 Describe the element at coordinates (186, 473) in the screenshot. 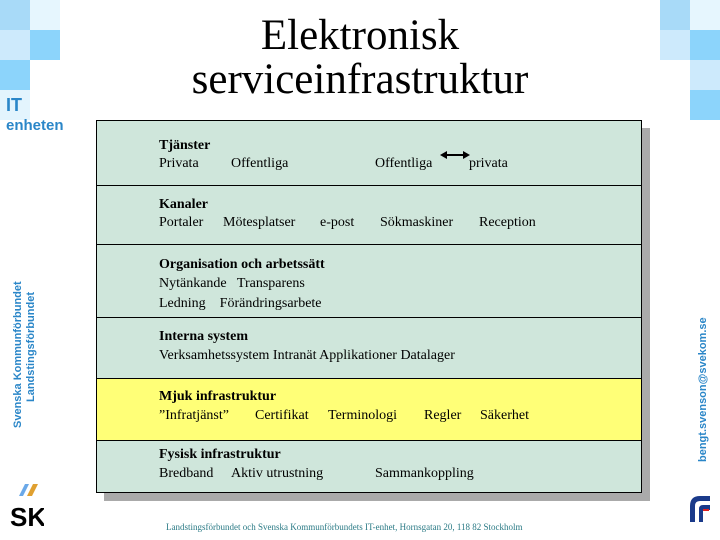

I see `layer-item: Bredband` at that location.